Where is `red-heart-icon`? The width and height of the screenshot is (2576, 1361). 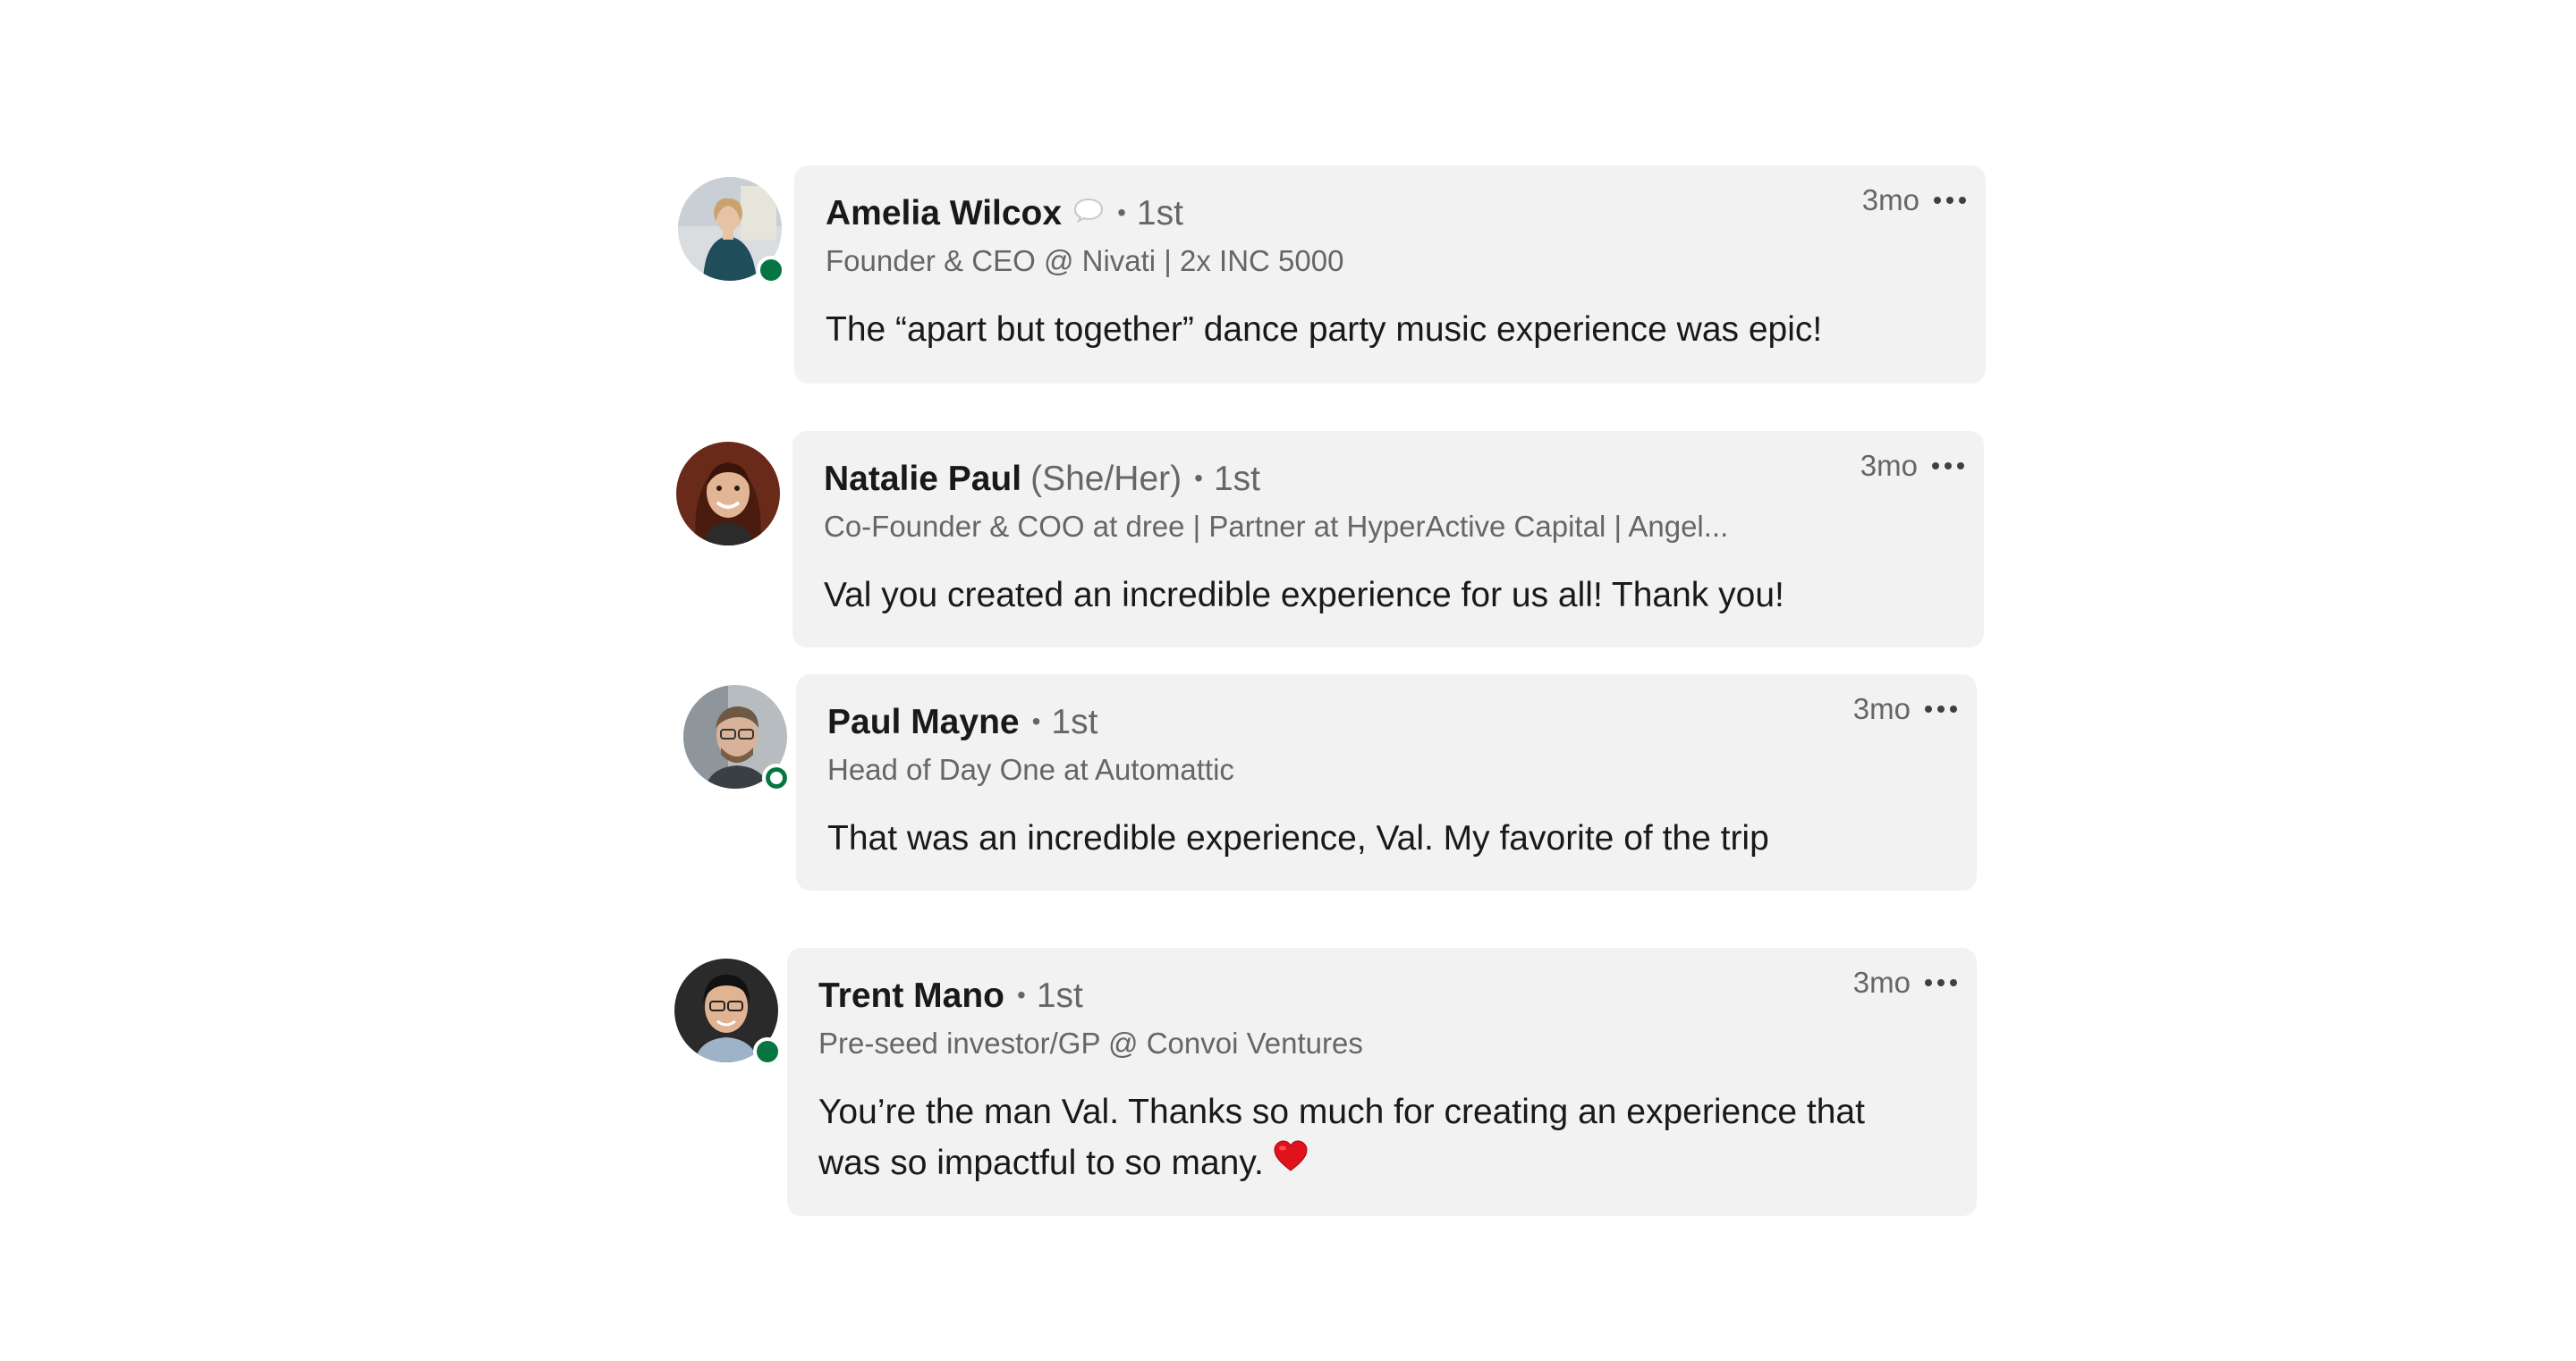 red-heart-icon is located at coordinates (1291, 1161).